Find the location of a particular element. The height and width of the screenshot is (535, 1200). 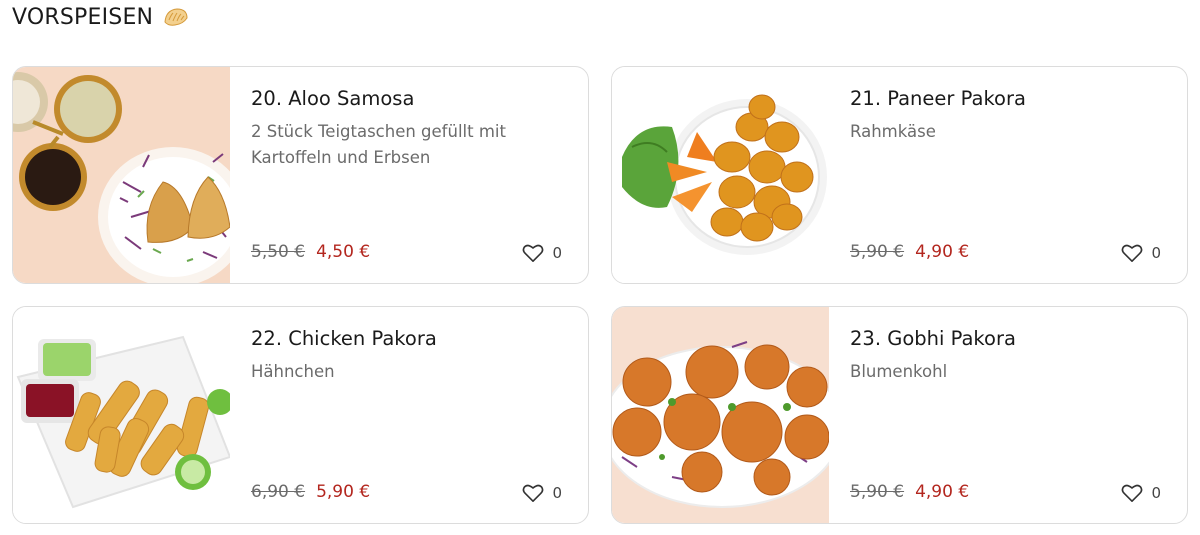

section-header: VORSPEISEN is located at coordinates (100, 17).